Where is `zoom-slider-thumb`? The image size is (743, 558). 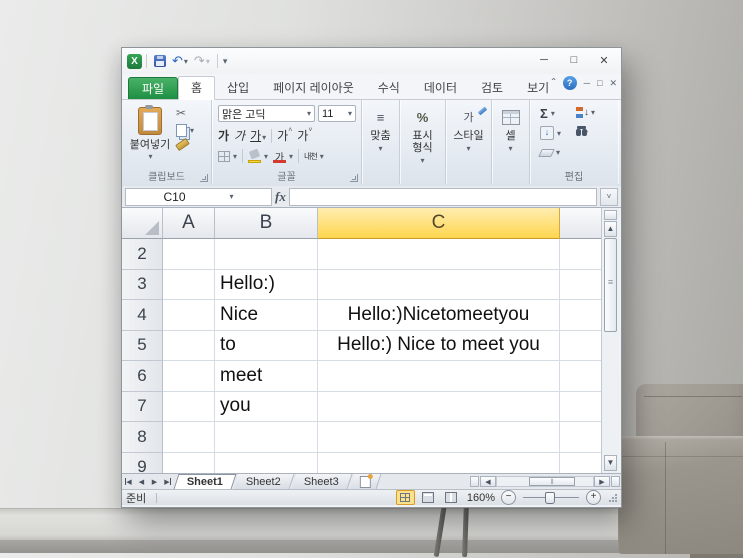
zoom-slider-thumb is located at coordinates (550, 498).